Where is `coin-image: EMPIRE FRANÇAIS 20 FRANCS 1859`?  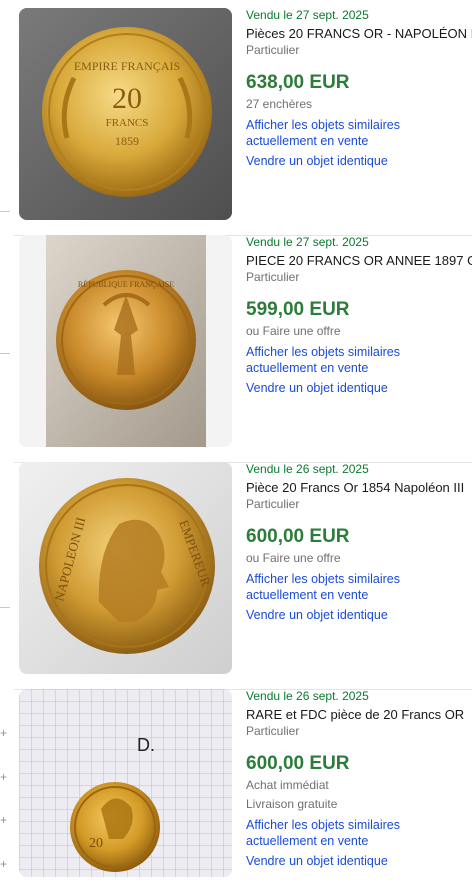 coin-image: EMPIRE FRANÇAIS 20 FRANCS 1859 is located at coordinates (125, 114).